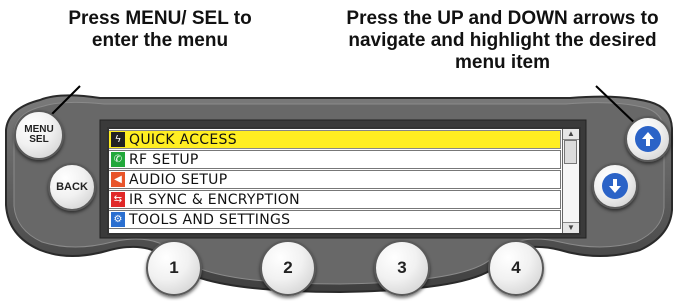  I want to click on menu-item: ✆ RF SETUP, so click(335, 159).